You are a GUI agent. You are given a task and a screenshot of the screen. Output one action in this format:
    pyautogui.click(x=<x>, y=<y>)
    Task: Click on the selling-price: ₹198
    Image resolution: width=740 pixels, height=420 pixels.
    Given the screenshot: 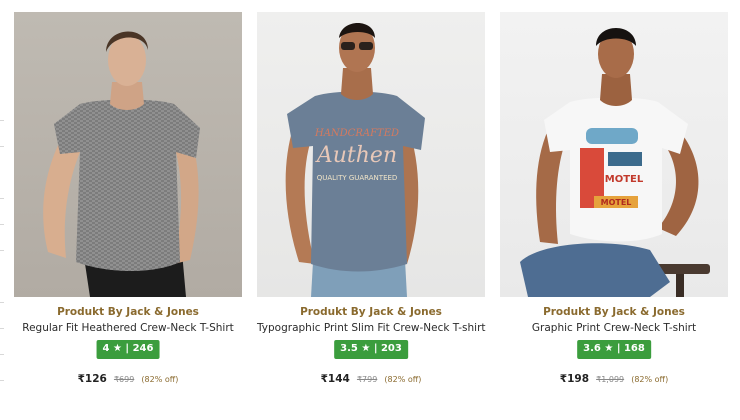 What is the action you would take?
    pyautogui.click(x=574, y=379)
    